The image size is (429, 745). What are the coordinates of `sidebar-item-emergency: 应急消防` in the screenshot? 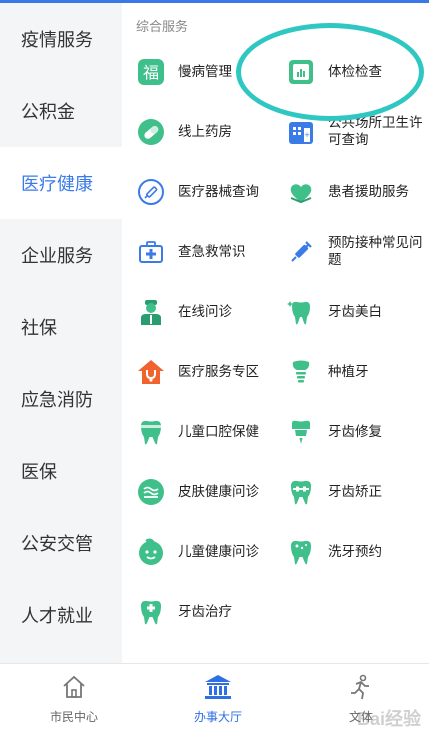 It's located at (61, 399).